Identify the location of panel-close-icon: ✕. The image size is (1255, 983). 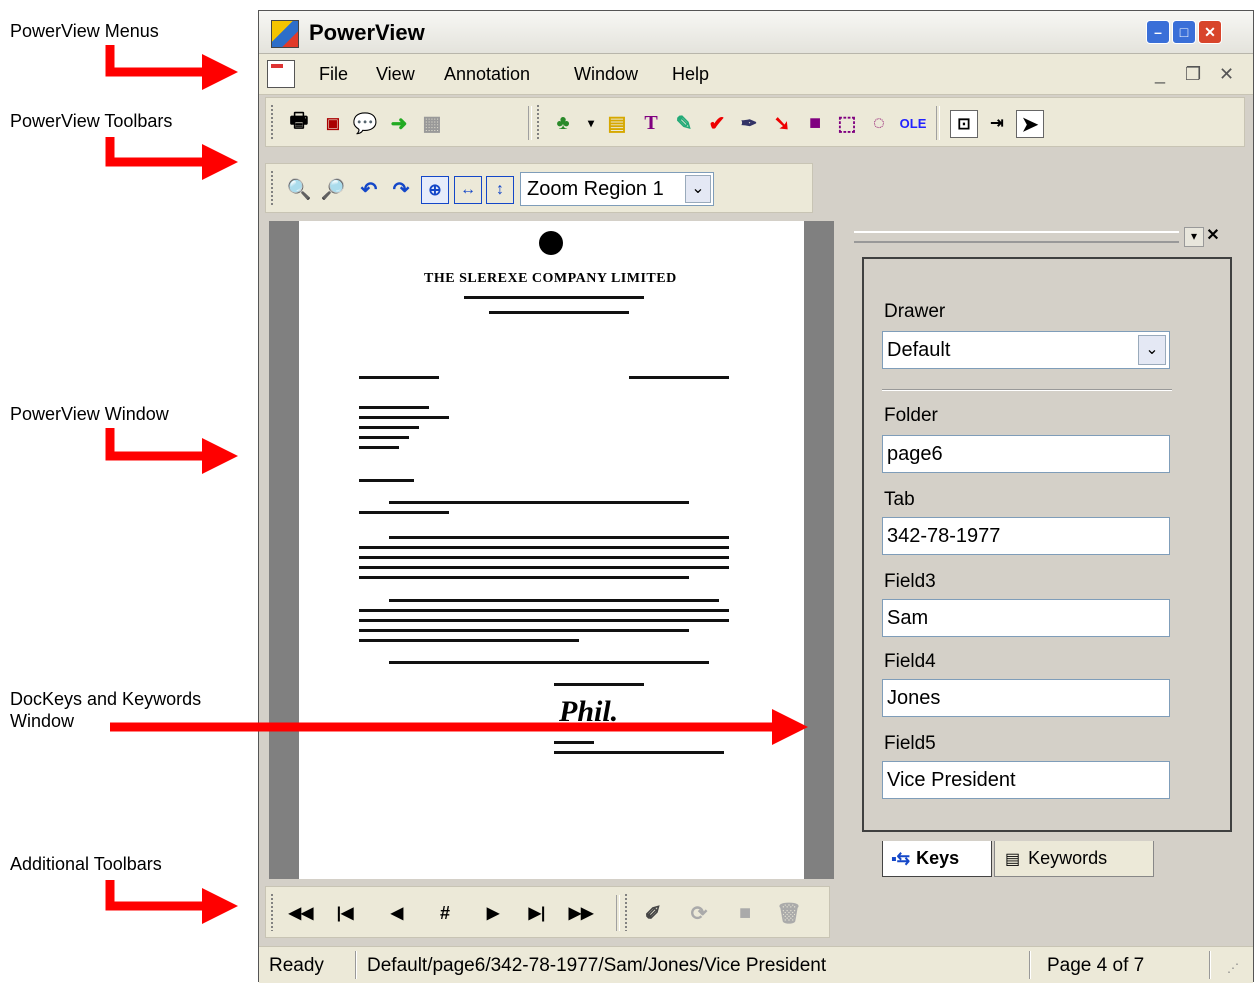
(1213, 236).